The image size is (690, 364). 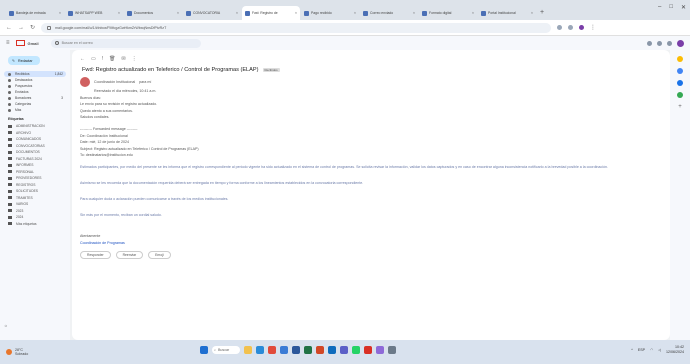 I want to click on profile-icon, so click(x=582, y=27).